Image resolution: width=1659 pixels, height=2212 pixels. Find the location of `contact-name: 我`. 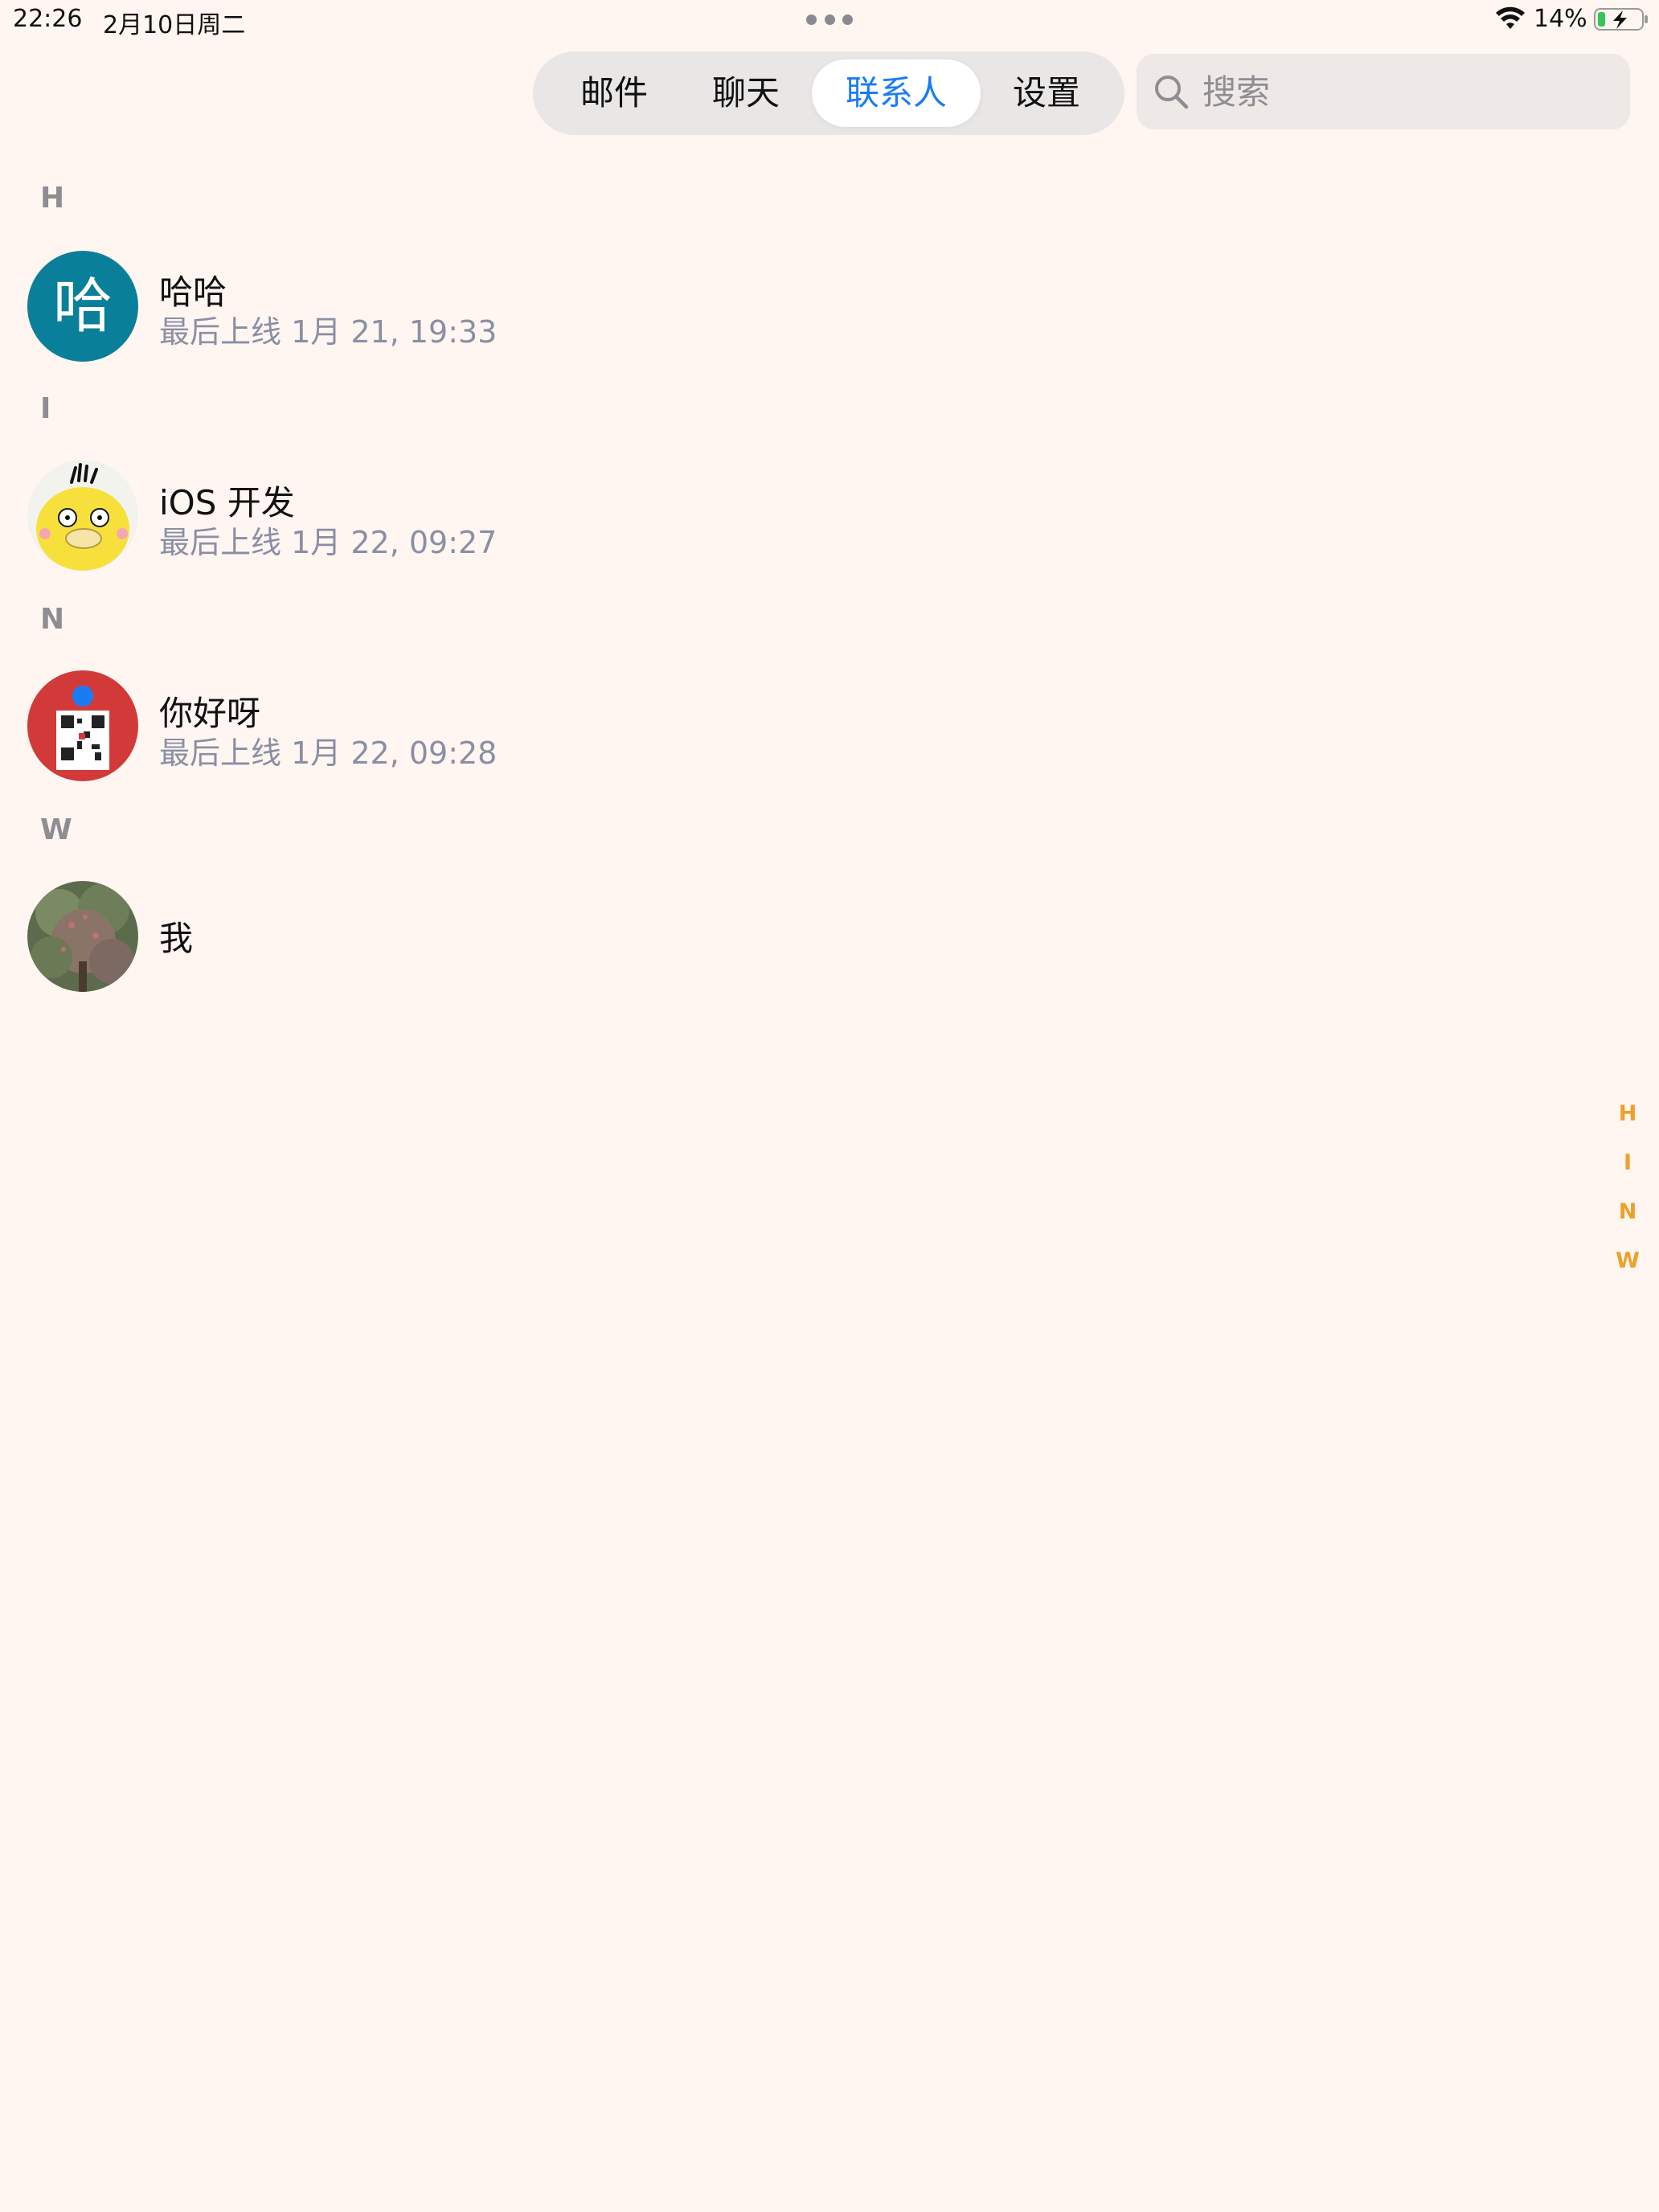

contact-name: 我 is located at coordinates (176, 938).